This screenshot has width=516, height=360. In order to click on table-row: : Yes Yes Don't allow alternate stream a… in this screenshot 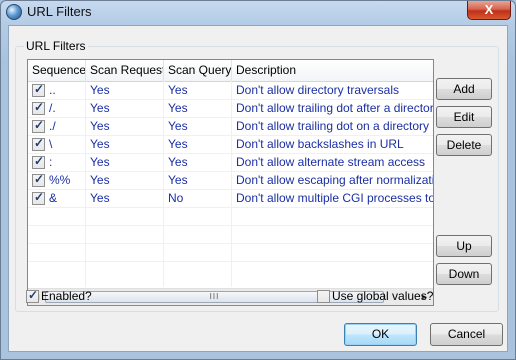, I will do `click(230, 162)`.